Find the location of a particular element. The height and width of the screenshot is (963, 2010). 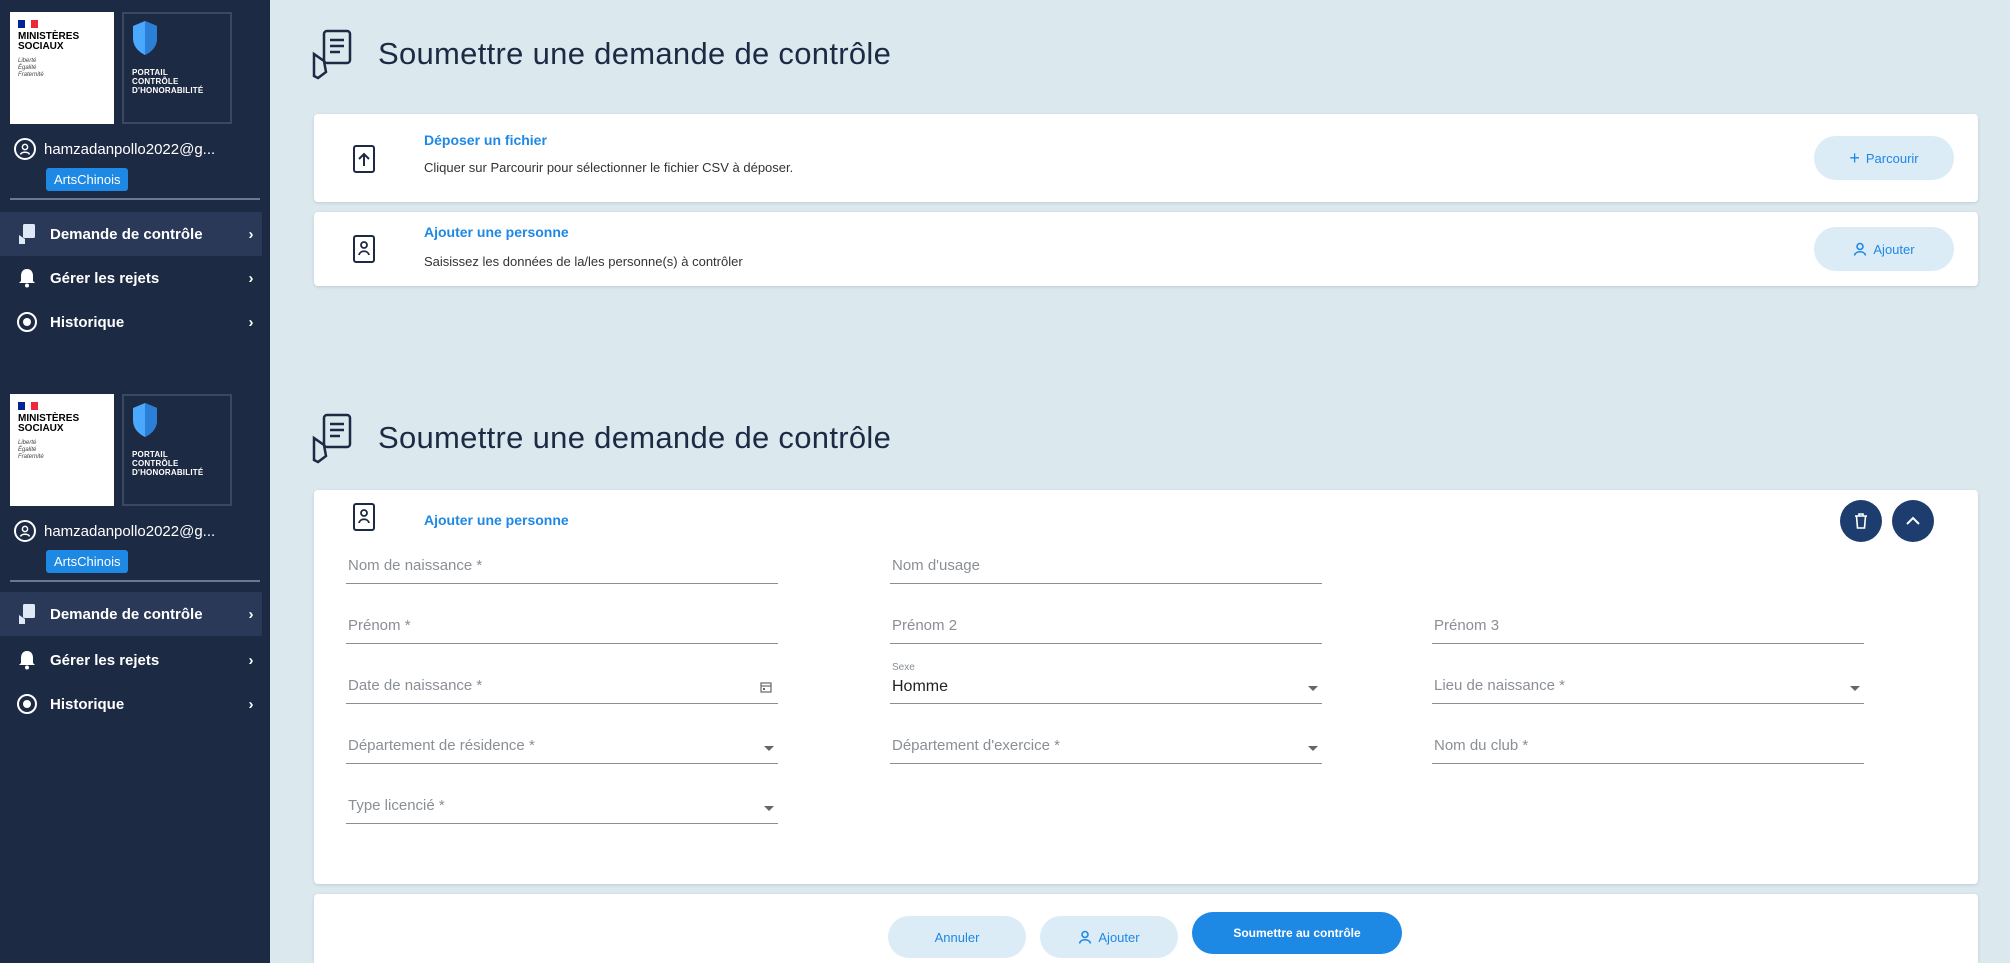

collapse-button is located at coordinates (1913, 521).